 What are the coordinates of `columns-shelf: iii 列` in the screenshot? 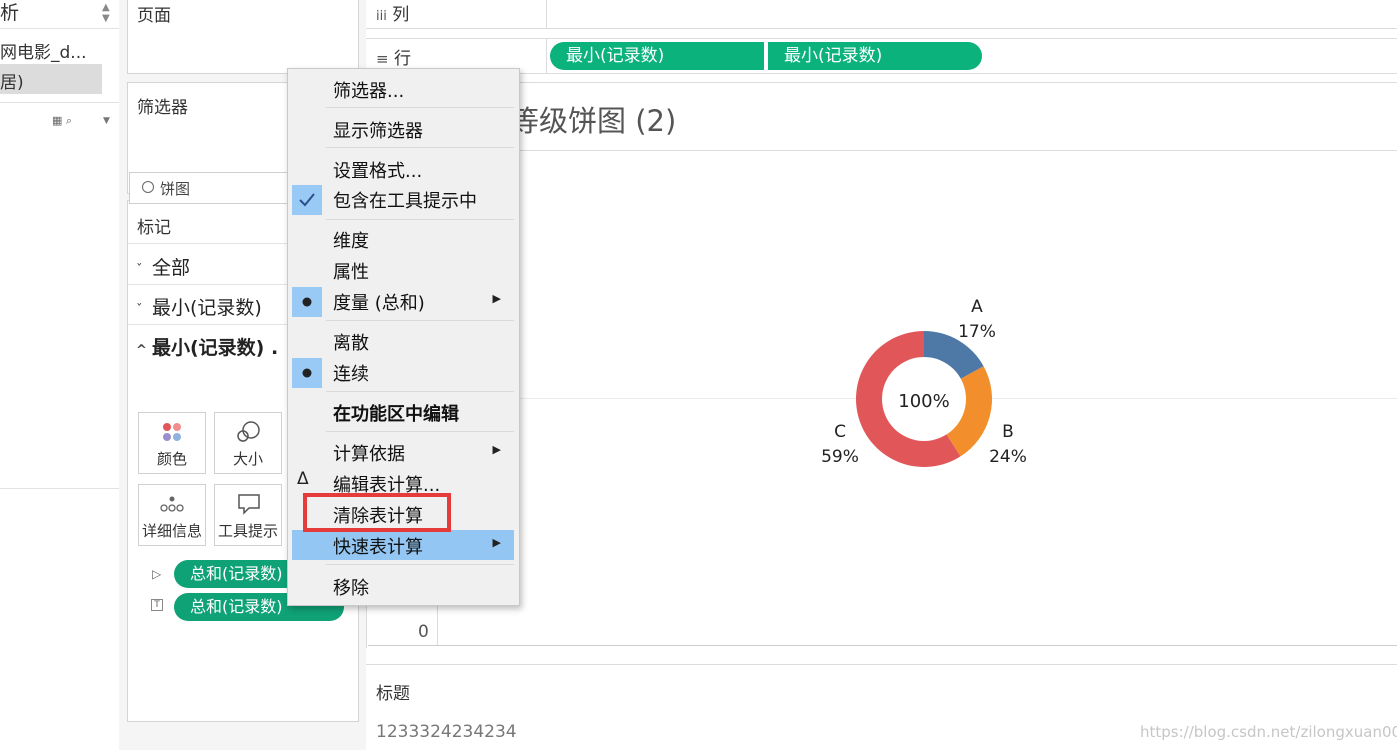 It's located at (881, 14).